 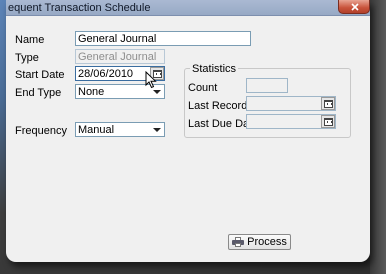 I want to click on close-icon, so click(x=355, y=7).